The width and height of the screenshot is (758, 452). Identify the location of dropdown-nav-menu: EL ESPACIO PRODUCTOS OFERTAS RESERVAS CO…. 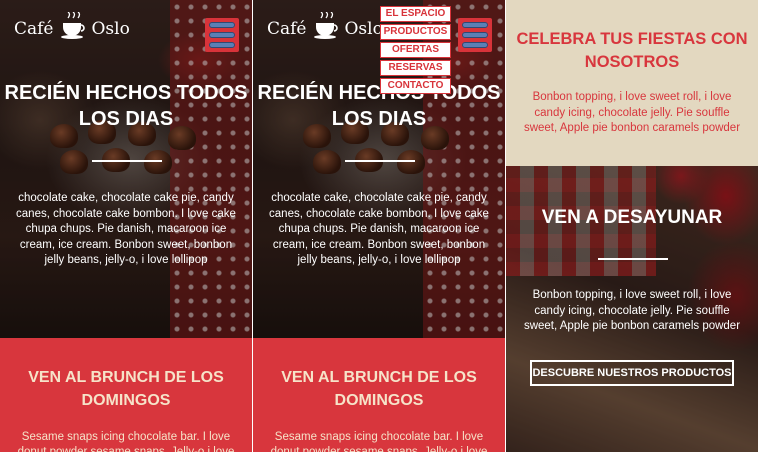
(415, 51).